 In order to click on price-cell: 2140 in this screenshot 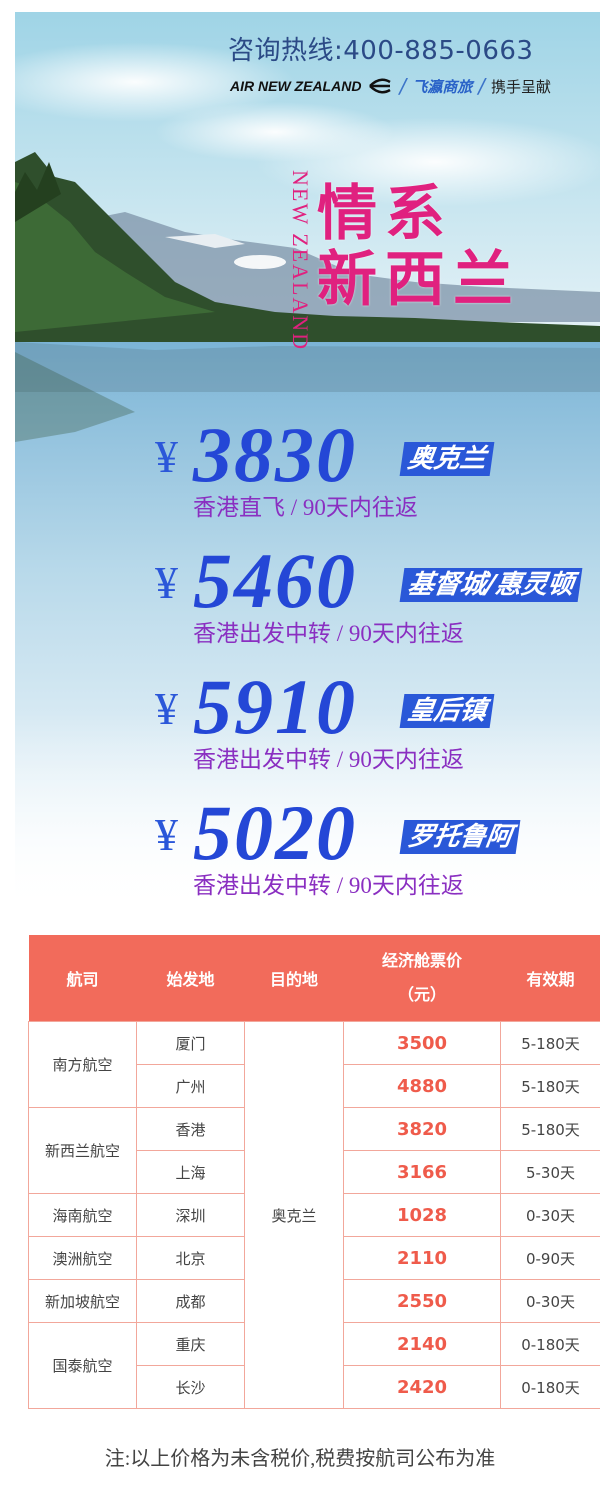, I will do `click(422, 1344)`.